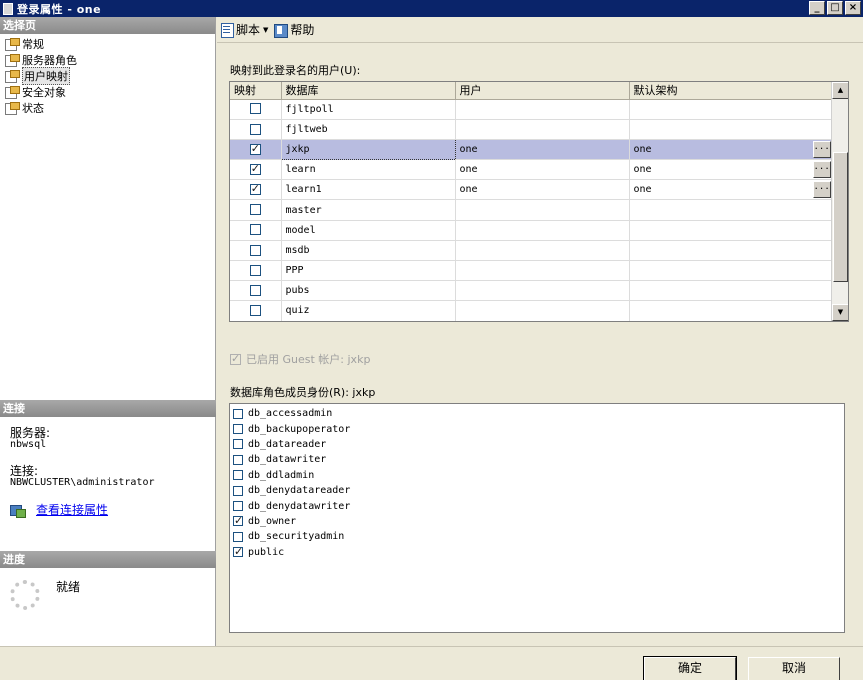 This screenshot has width=863, height=680. What do you see at coordinates (72, 510) in the screenshot?
I see `view-connection-properties-link: 查看连接属性` at bounding box center [72, 510].